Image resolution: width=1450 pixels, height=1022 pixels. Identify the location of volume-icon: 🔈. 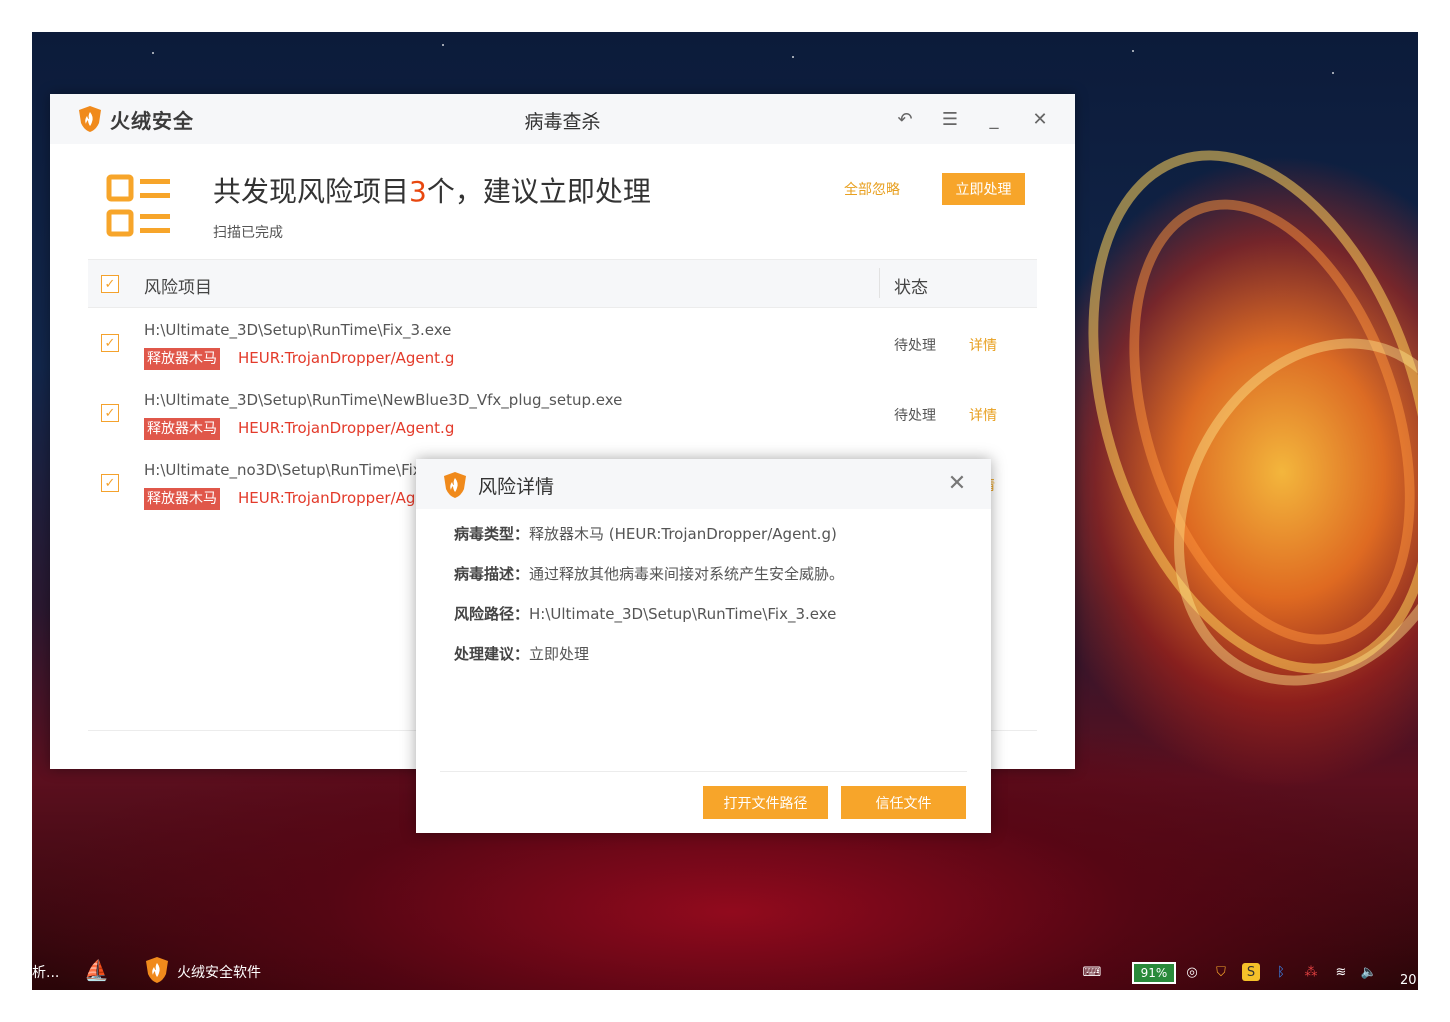
(1369, 972).